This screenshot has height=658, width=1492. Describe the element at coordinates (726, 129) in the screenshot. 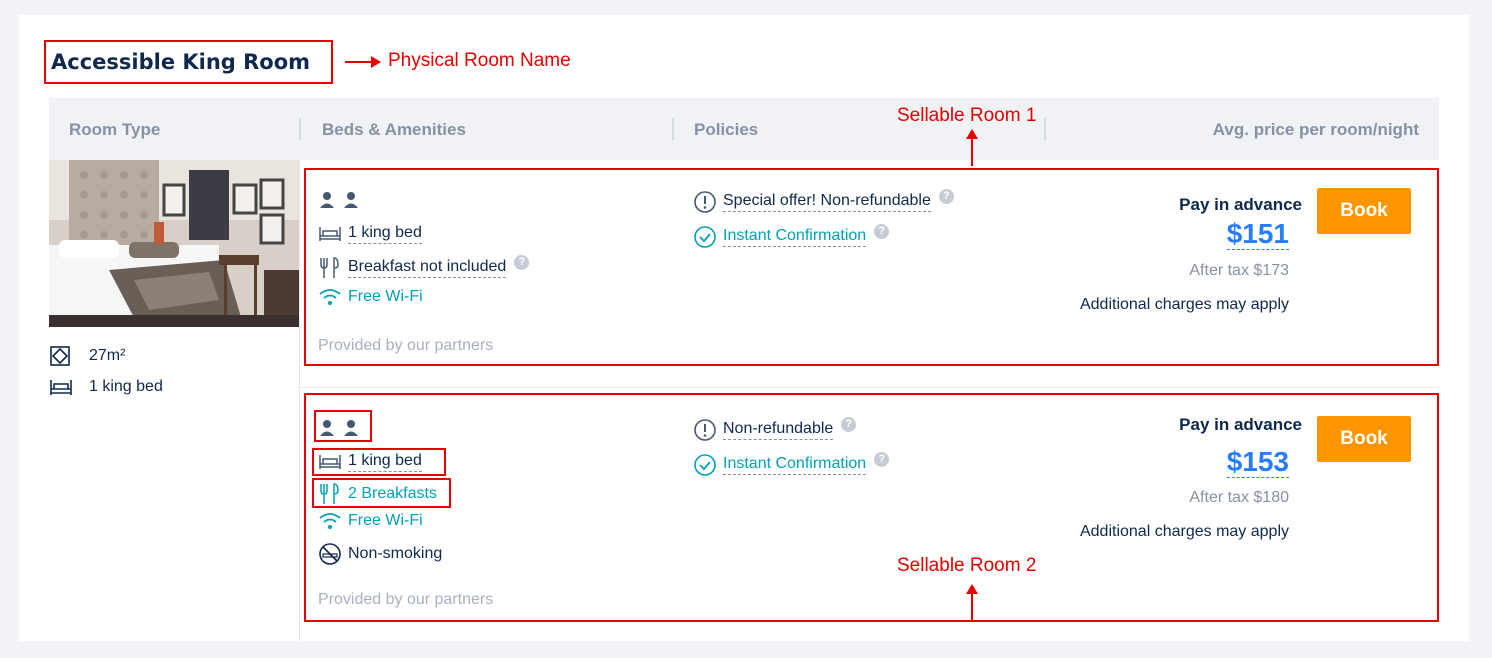

I see `header-policies: Policies` at that location.